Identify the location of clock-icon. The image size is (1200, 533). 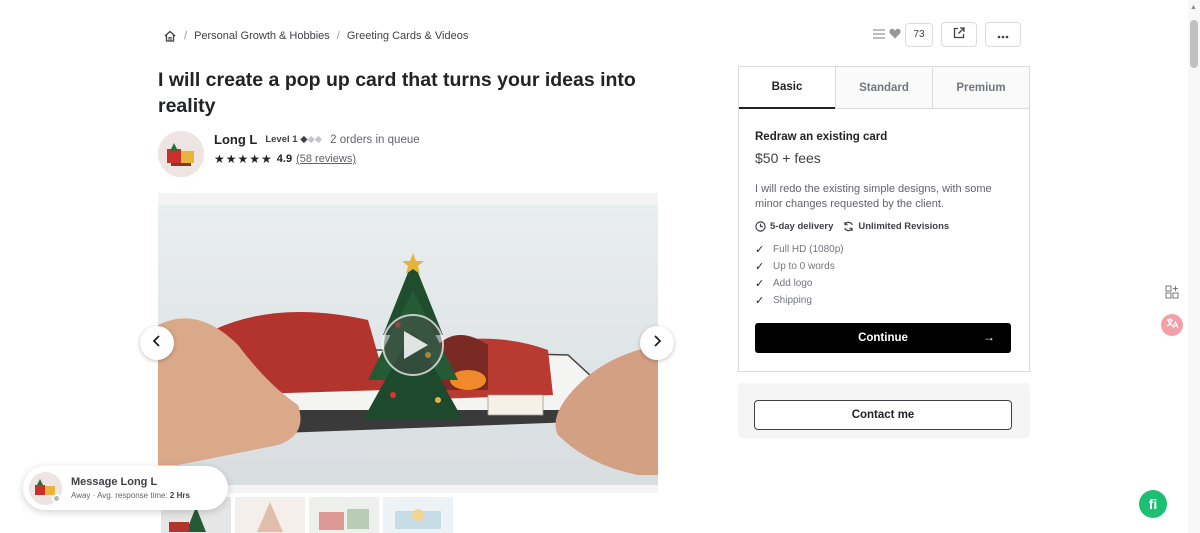
(760, 226).